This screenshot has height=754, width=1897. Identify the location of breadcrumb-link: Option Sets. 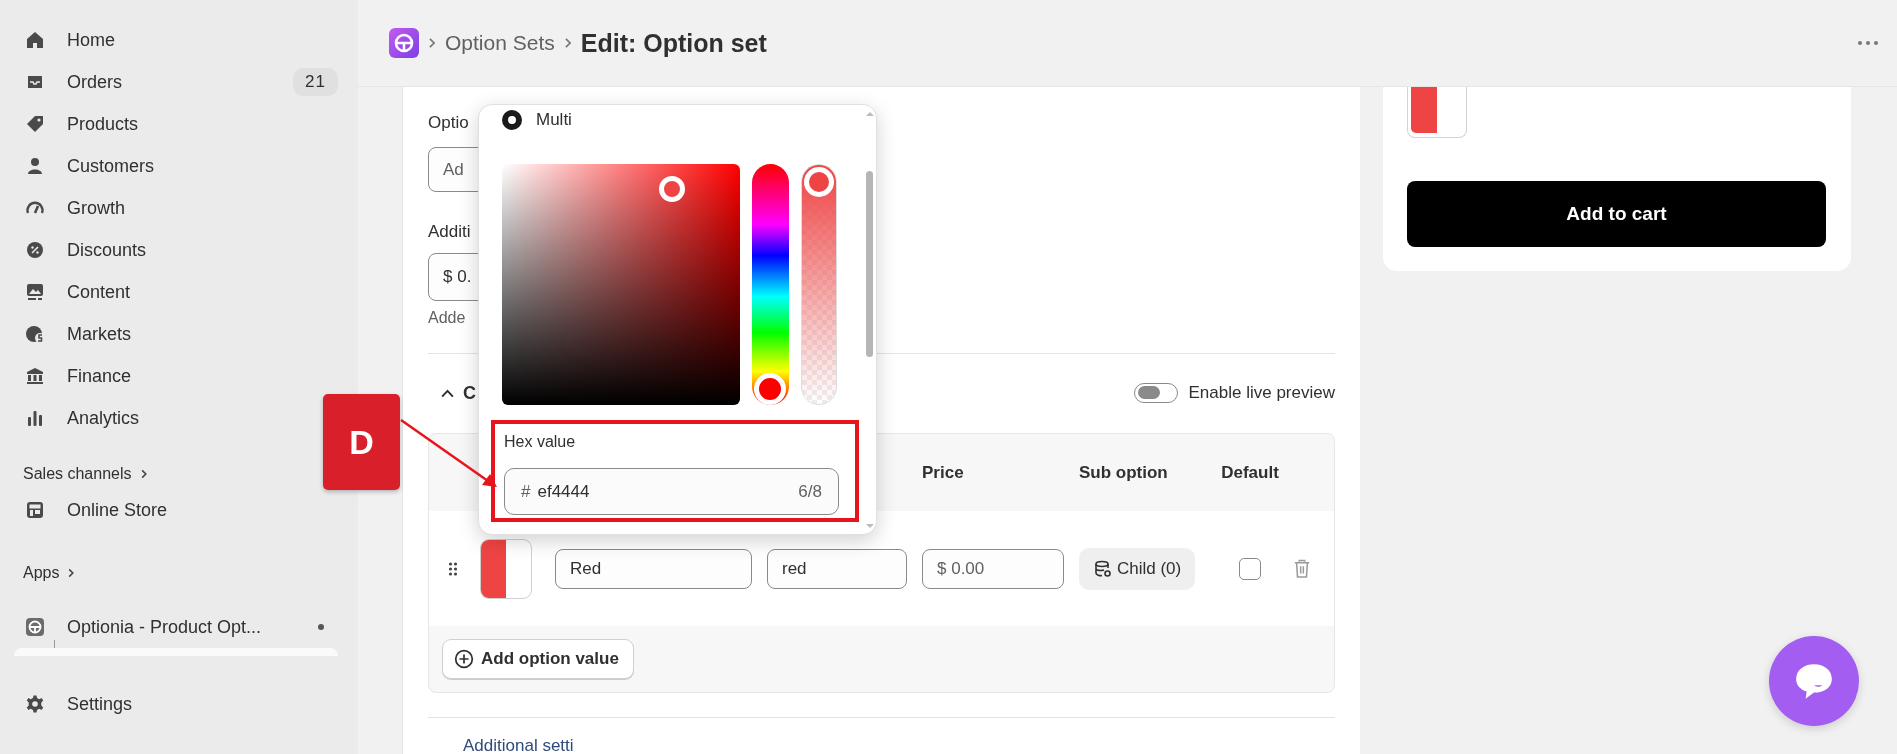
(500, 43).